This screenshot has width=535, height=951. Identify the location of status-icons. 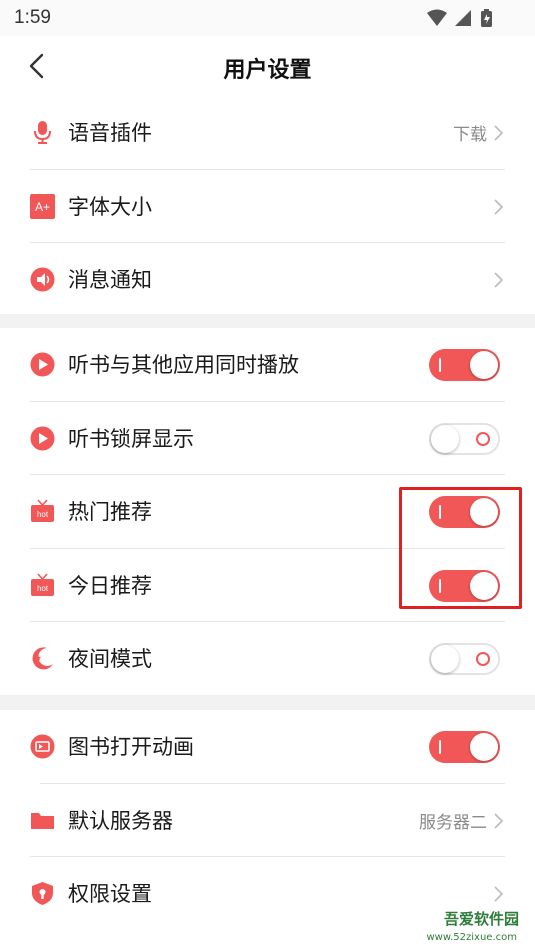
(459, 18).